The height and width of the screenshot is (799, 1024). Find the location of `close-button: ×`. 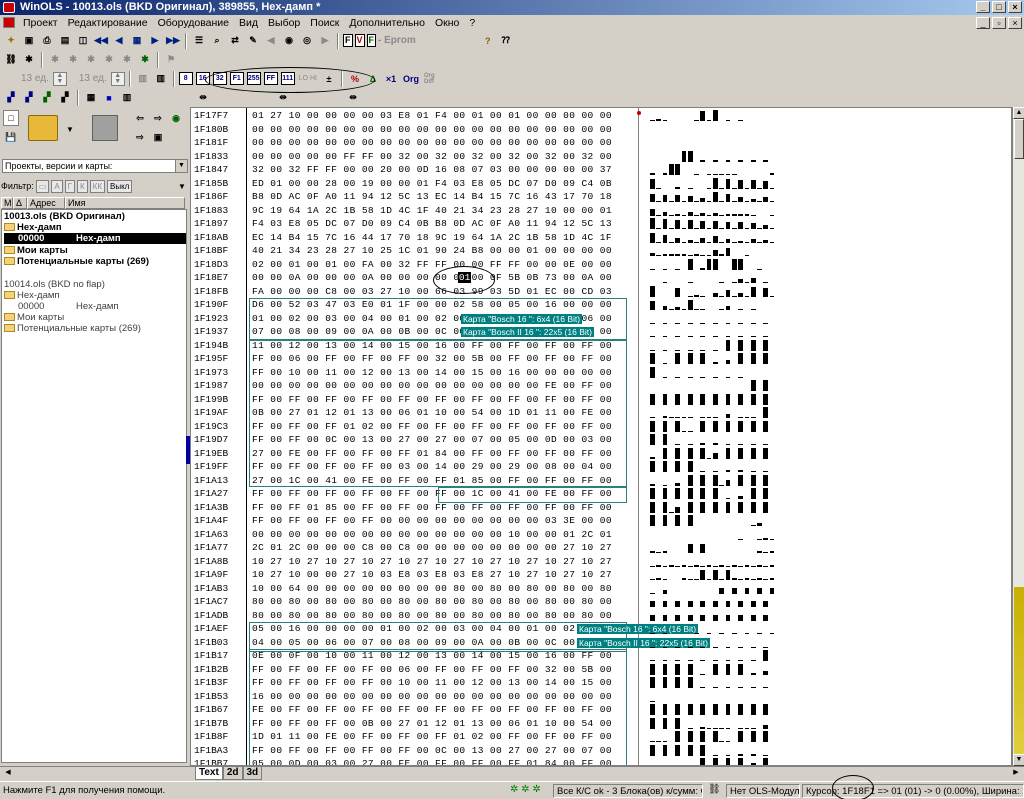

close-button: × is located at coordinates (1015, 7).